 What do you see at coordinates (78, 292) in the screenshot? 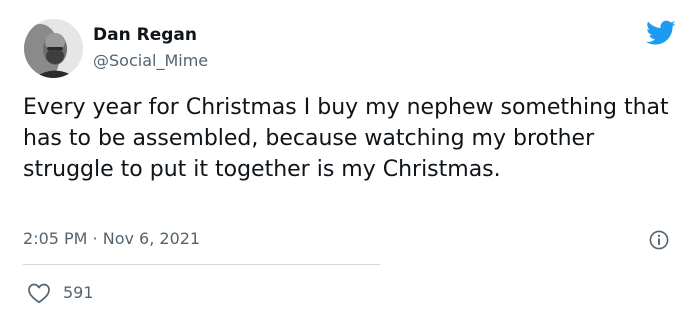
I see `like-count: 591` at bounding box center [78, 292].